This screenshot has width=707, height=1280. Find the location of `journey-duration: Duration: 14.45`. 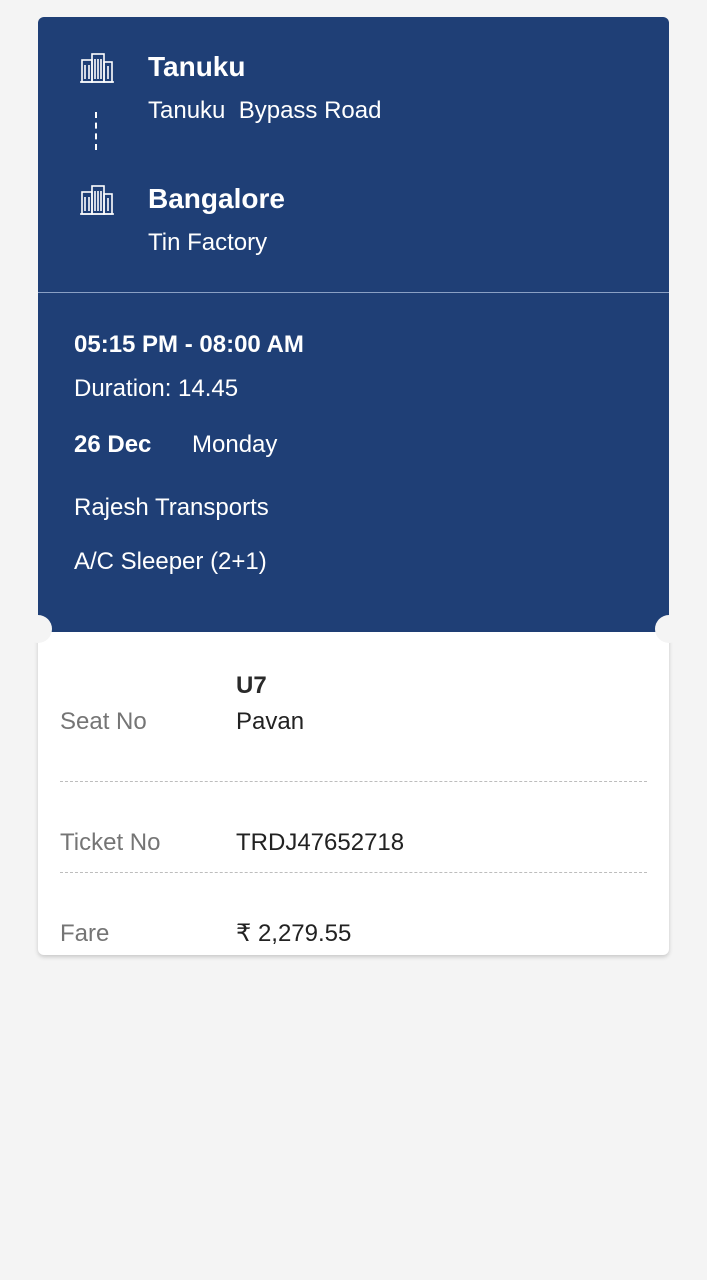

journey-duration: Duration: 14.45 is located at coordinates (156, 388).